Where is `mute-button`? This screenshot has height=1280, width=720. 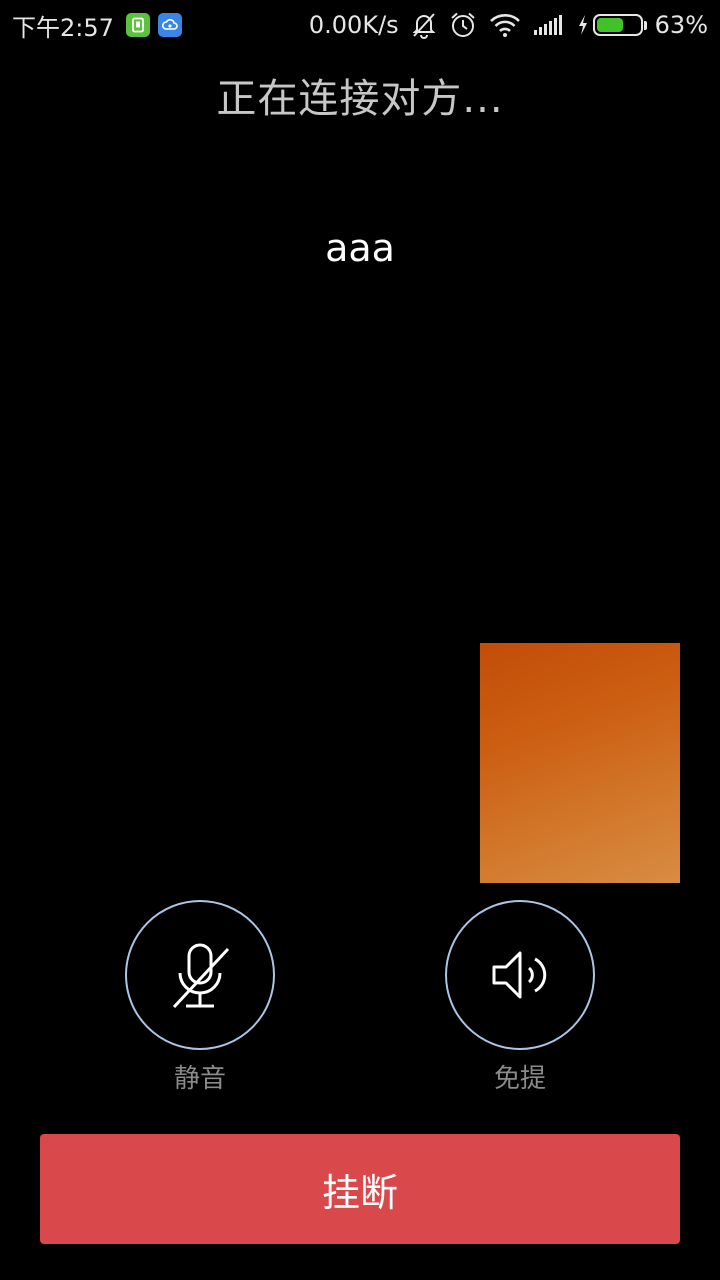 mute-button is located at coordinates (200, 975).